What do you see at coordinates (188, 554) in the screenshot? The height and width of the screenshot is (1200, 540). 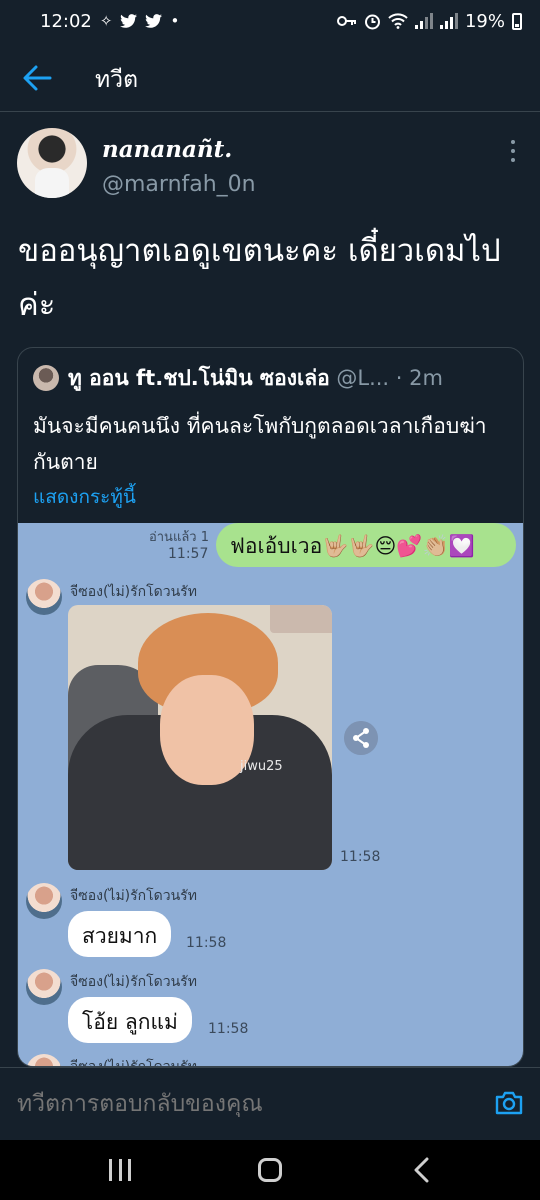 I see `sent-time: 11:57` at bounding box center [188, 554].